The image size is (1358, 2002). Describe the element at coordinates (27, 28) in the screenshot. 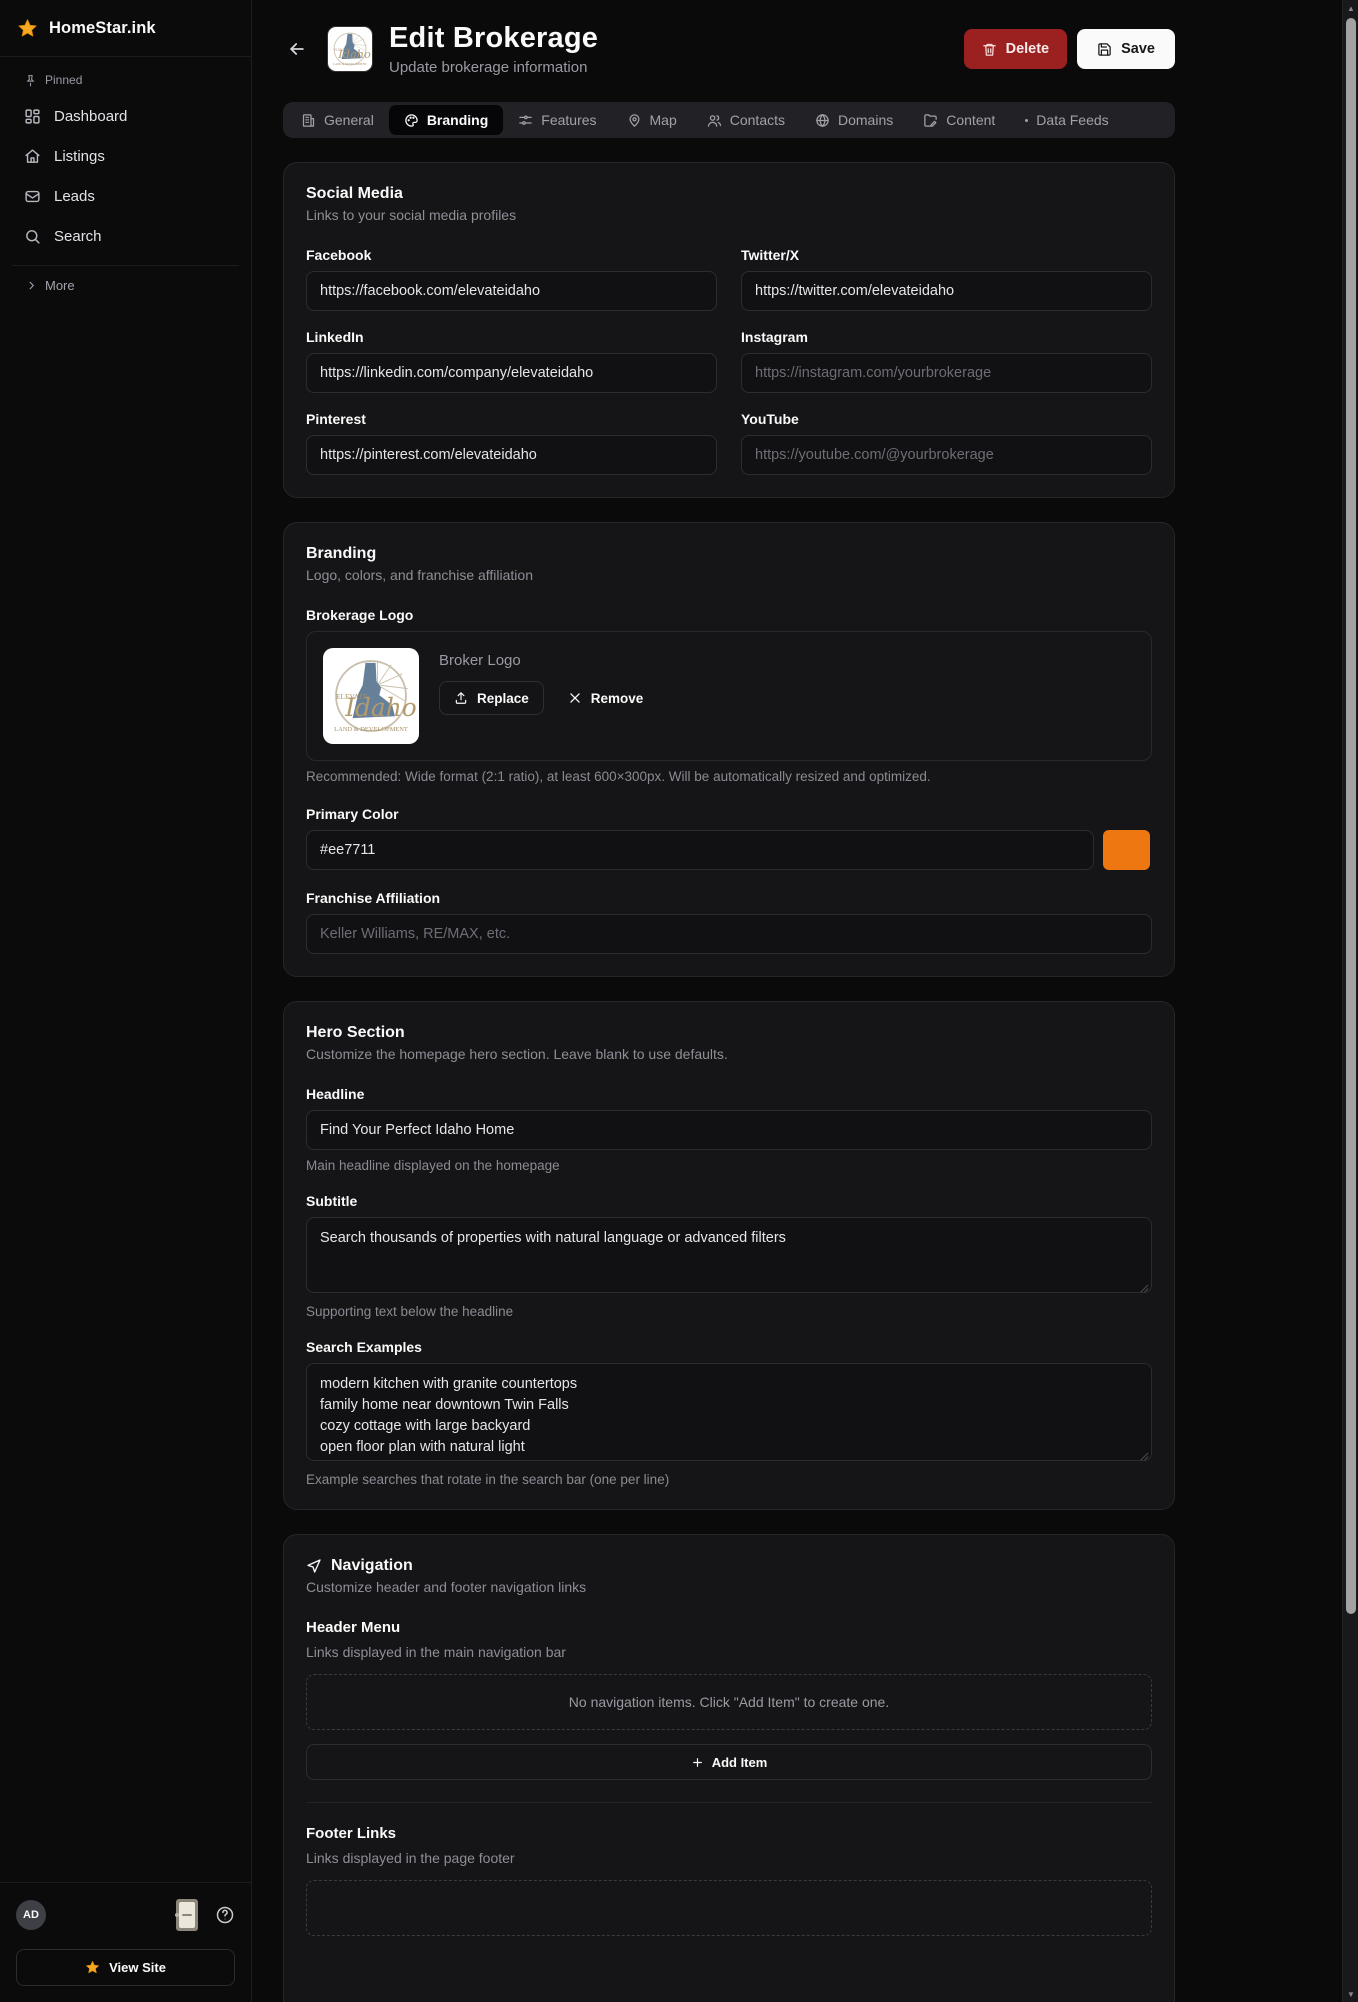

I see `star-logo-icon` at that location.